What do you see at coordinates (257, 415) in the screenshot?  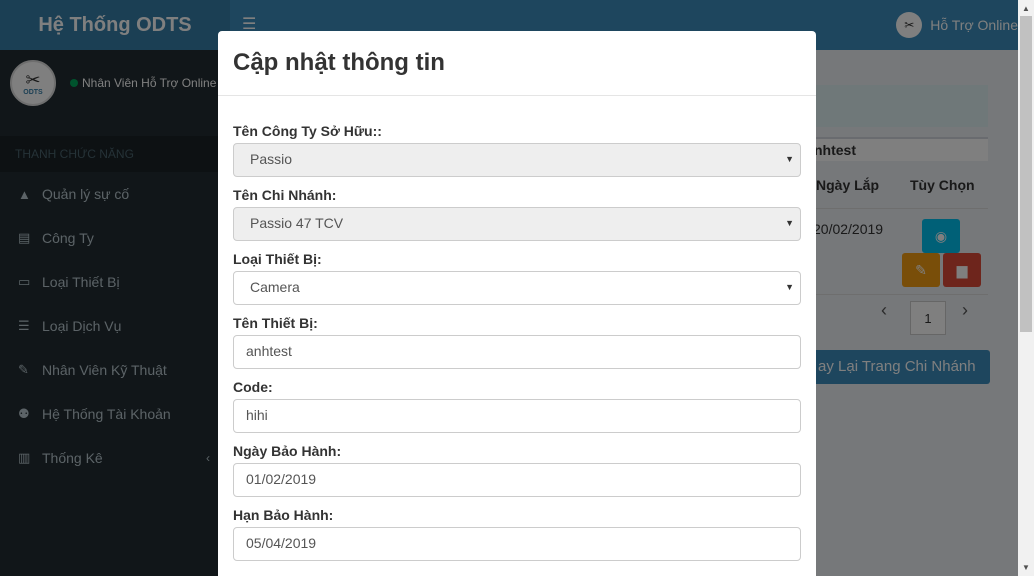 I see `code-value: hihi` at bounding box center [257, 415].